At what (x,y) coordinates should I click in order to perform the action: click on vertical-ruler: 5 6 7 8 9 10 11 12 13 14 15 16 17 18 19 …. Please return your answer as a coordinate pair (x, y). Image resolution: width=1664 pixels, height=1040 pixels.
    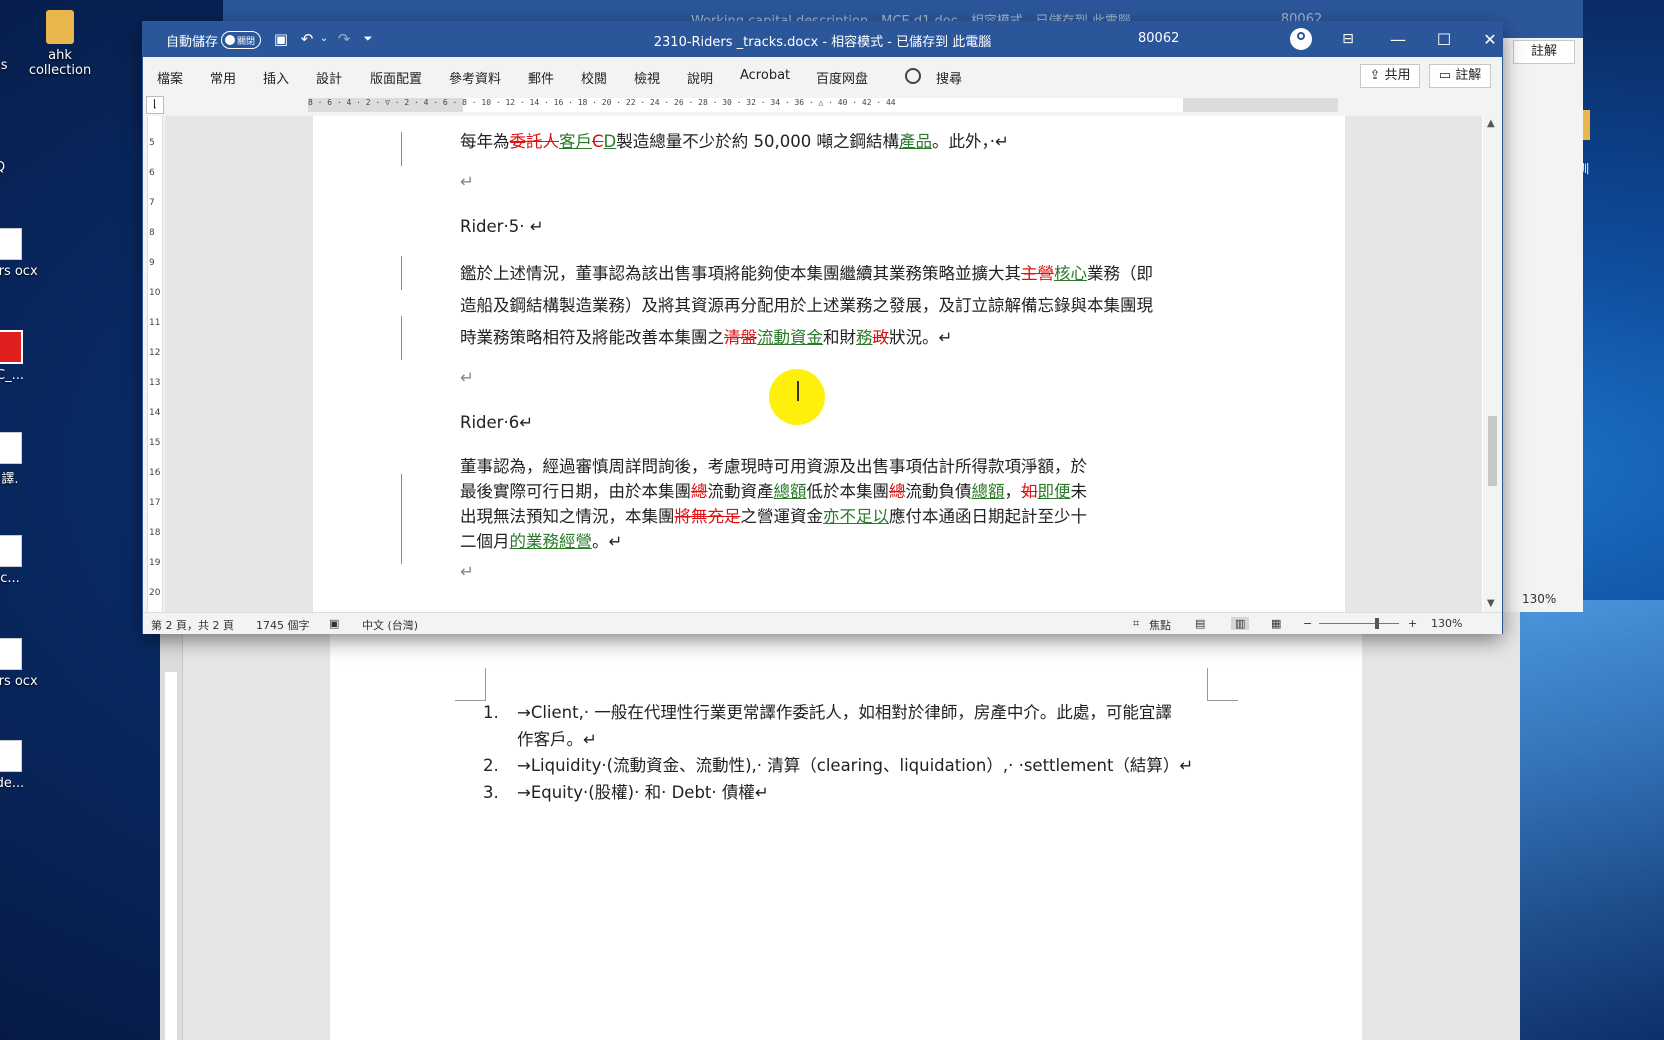
    Looking at the image, I should click on (154, 372).